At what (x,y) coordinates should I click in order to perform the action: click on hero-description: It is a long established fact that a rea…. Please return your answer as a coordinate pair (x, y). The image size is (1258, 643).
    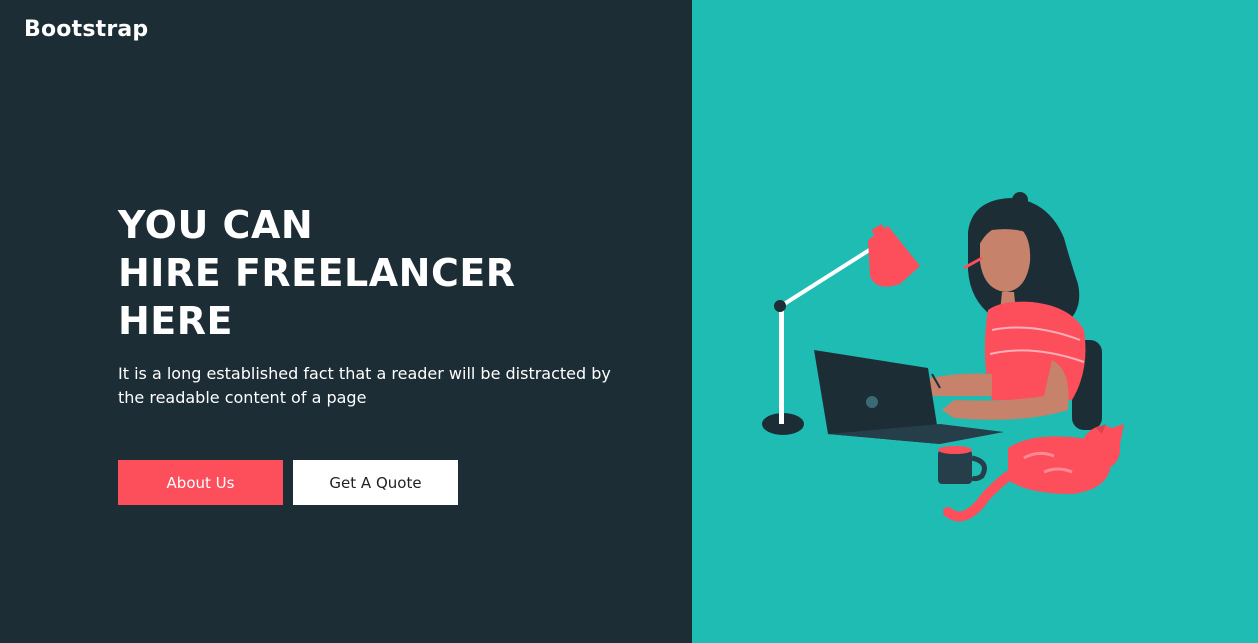
    Looking at the image, I should click on (364, 385).